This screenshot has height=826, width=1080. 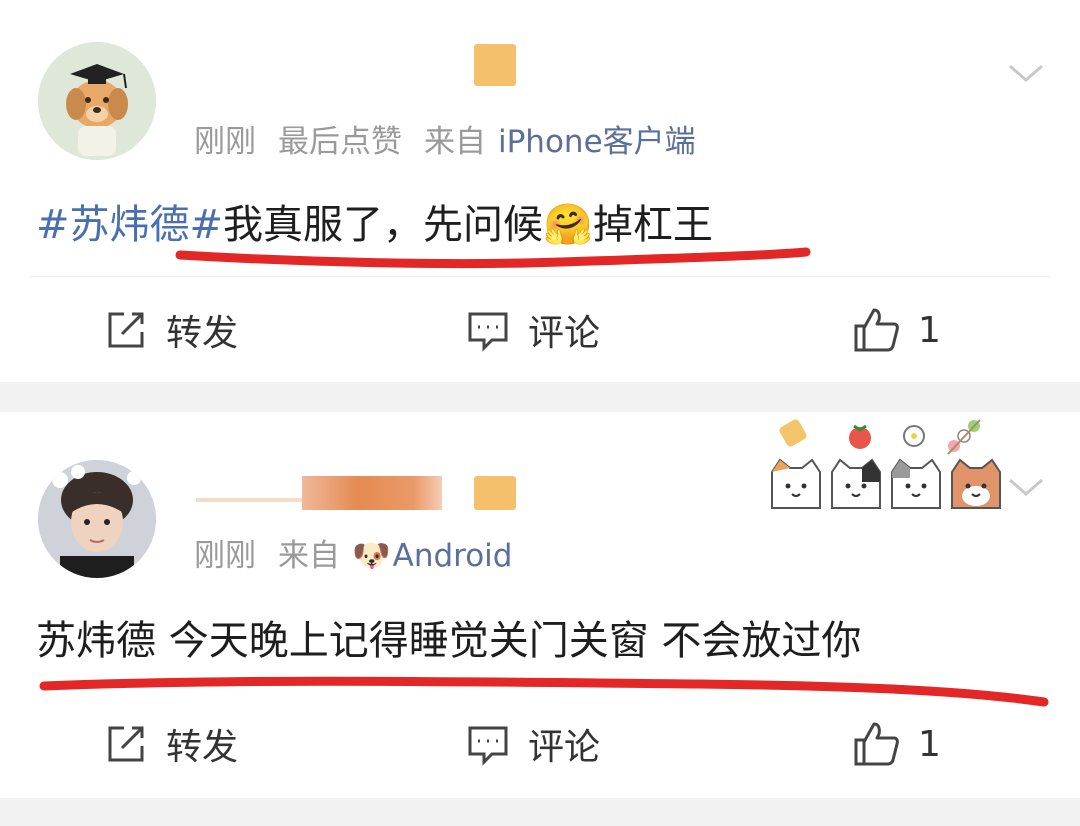 What do you see at coordinates (597, 142) in the screenshot?
I see `post-source: iPhone客户端` at bounding box center [597, 142].